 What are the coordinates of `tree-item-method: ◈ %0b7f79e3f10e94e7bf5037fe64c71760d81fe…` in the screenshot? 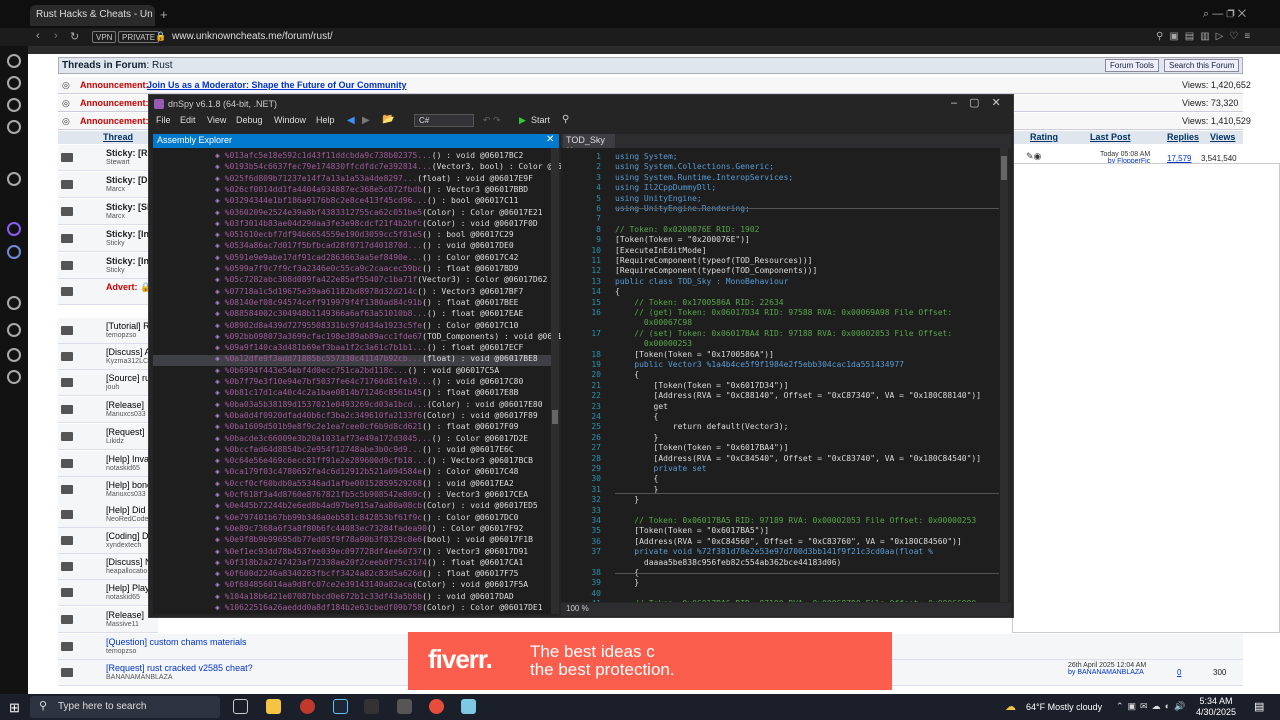 It's located at (369, 381).